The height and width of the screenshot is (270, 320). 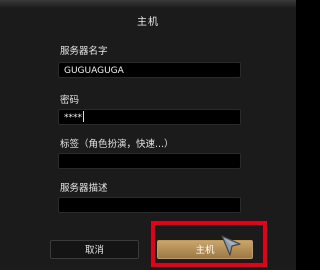 I want to click on dialog-title: 主机, so click(x=148, y=22).